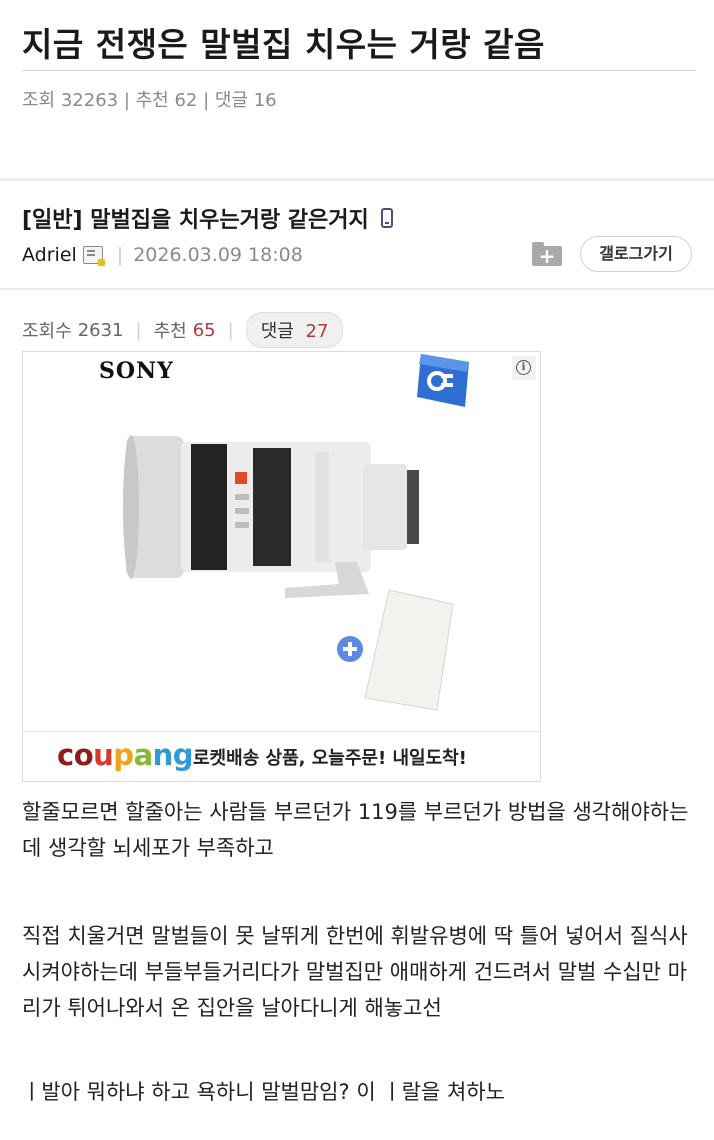 The width and height of the screenshot is (714, 1140). I want to click on author-row: Adriel | 2026.03.09 18:08, so click(162, 255).